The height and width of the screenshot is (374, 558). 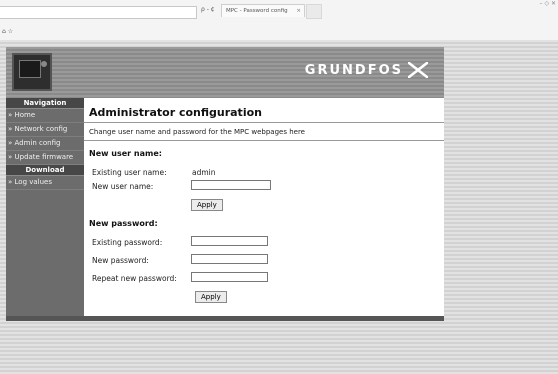 I want to click on username-section-heading: New user name:, so click(x=125, y=153).